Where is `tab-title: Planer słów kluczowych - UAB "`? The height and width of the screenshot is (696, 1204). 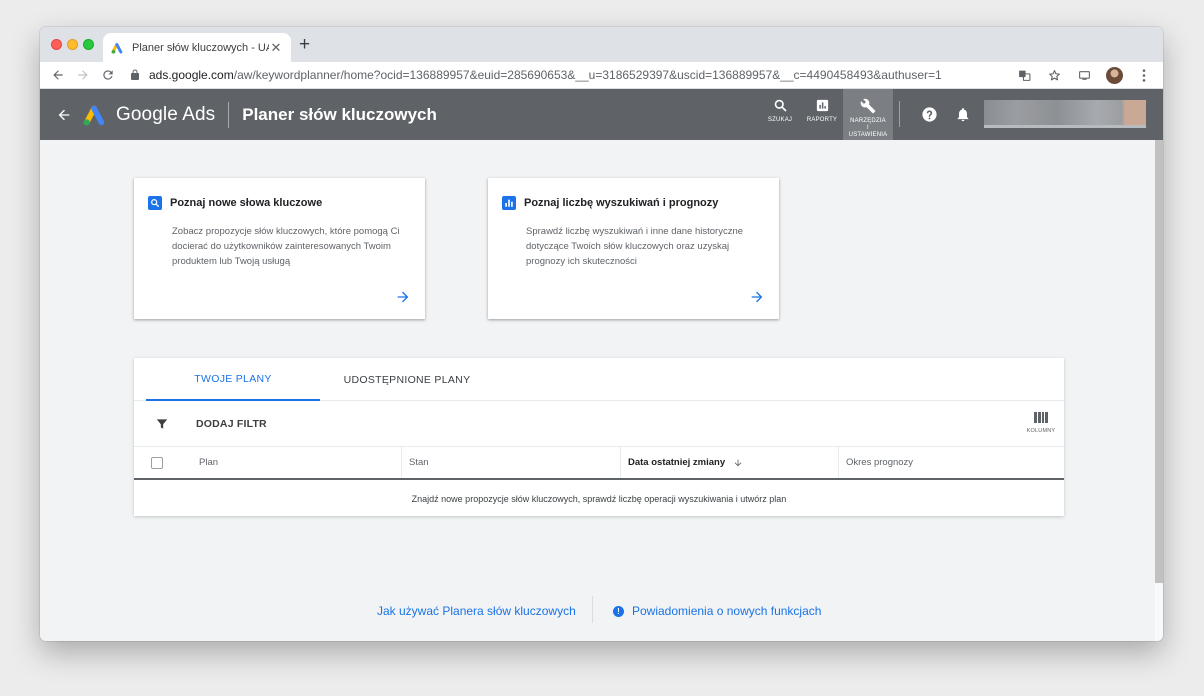
tab-title: Planer słów kluczowych - UAB " is located at coordinates (200, 47).